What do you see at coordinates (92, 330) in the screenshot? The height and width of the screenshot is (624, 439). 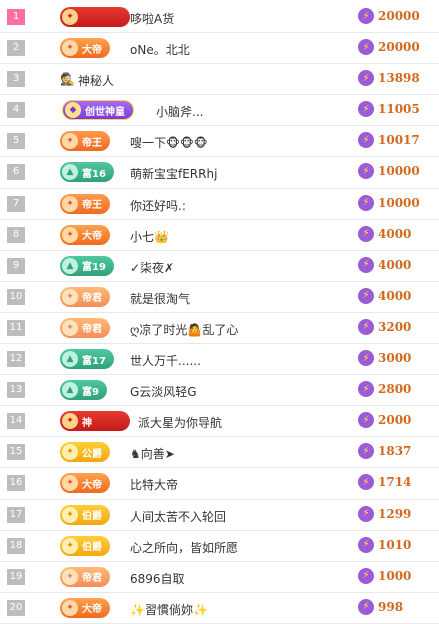 I see `badge-label: 帝君` at bounding box center [92, 330].